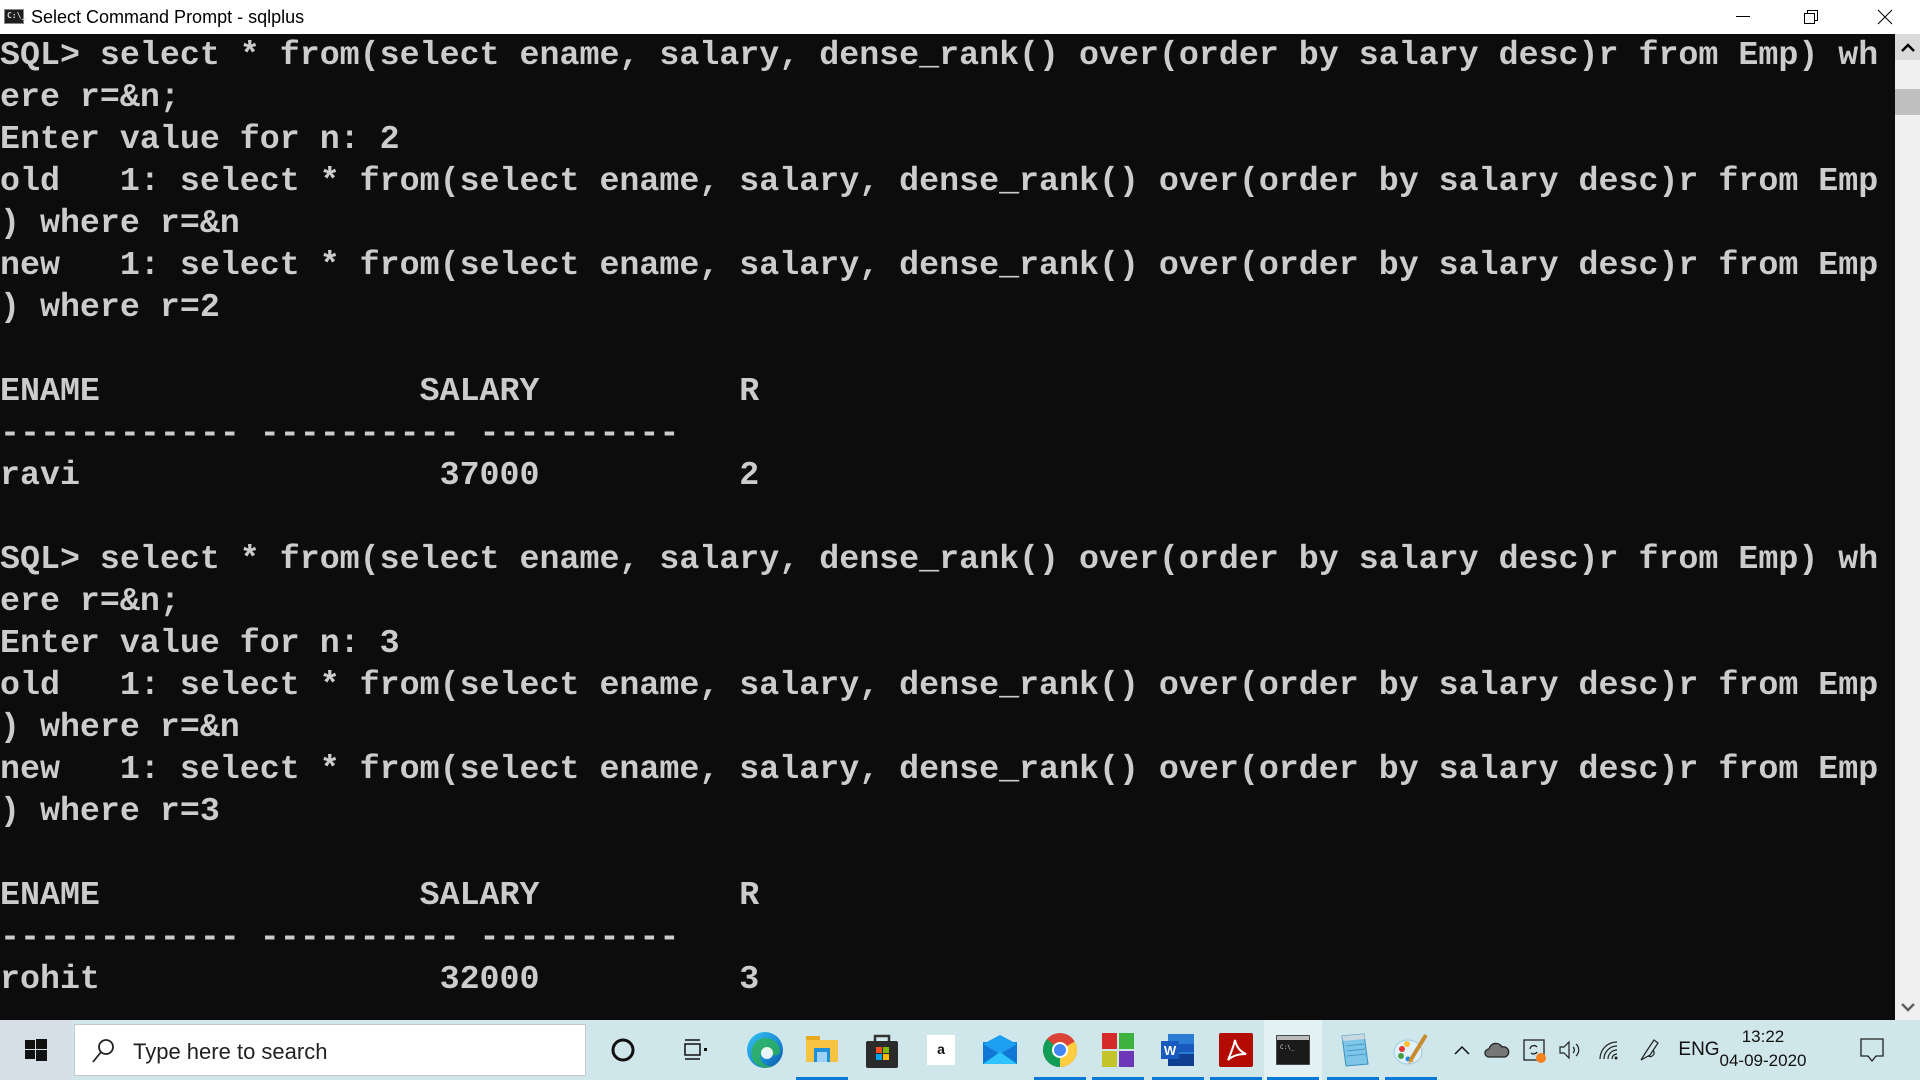 The width and height of the screenshot is (1920, 1080). I want to click on store-bag-icon, so click(882, 1051).